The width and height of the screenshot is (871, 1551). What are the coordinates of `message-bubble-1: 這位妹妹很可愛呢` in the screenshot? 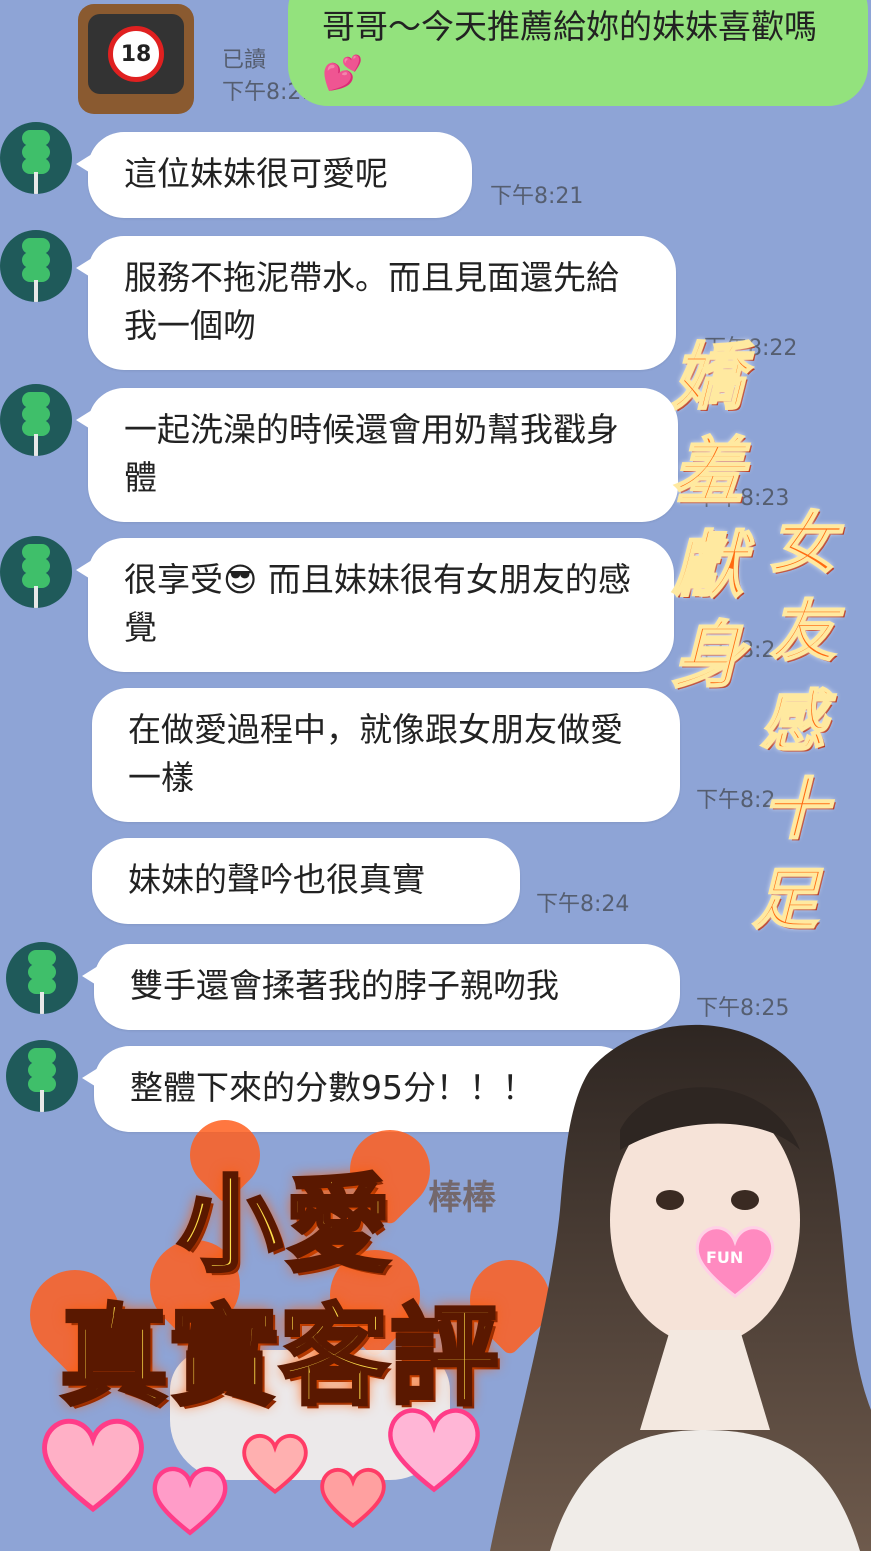 It's located at (274, 175).